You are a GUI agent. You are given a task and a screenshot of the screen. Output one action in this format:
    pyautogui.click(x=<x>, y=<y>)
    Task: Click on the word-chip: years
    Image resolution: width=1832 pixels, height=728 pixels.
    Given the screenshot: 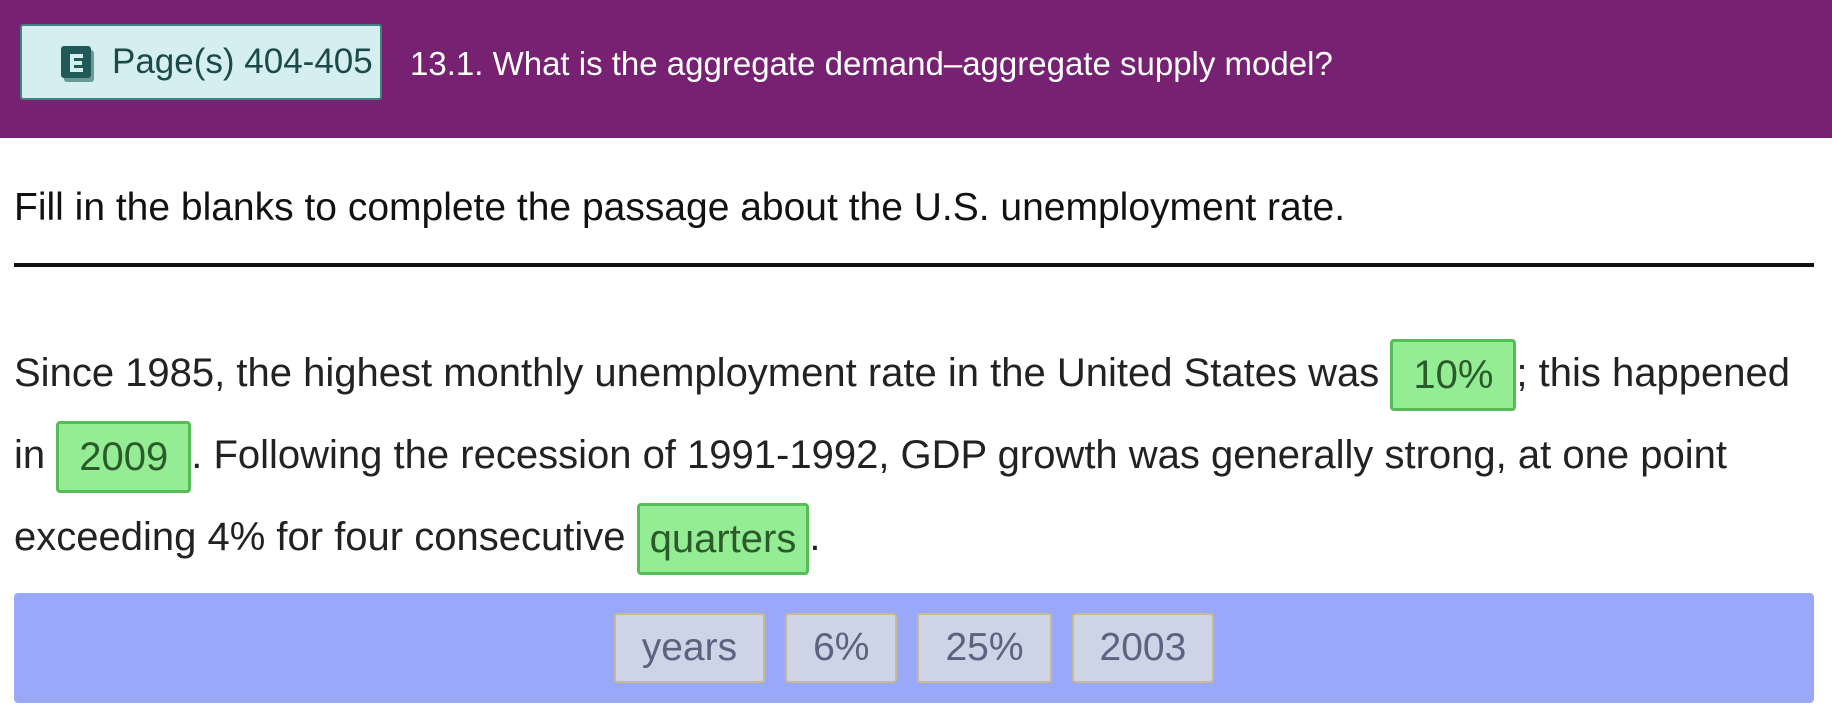 What is the action you would take?
    pyautogui.click(x=689, y=648)
    